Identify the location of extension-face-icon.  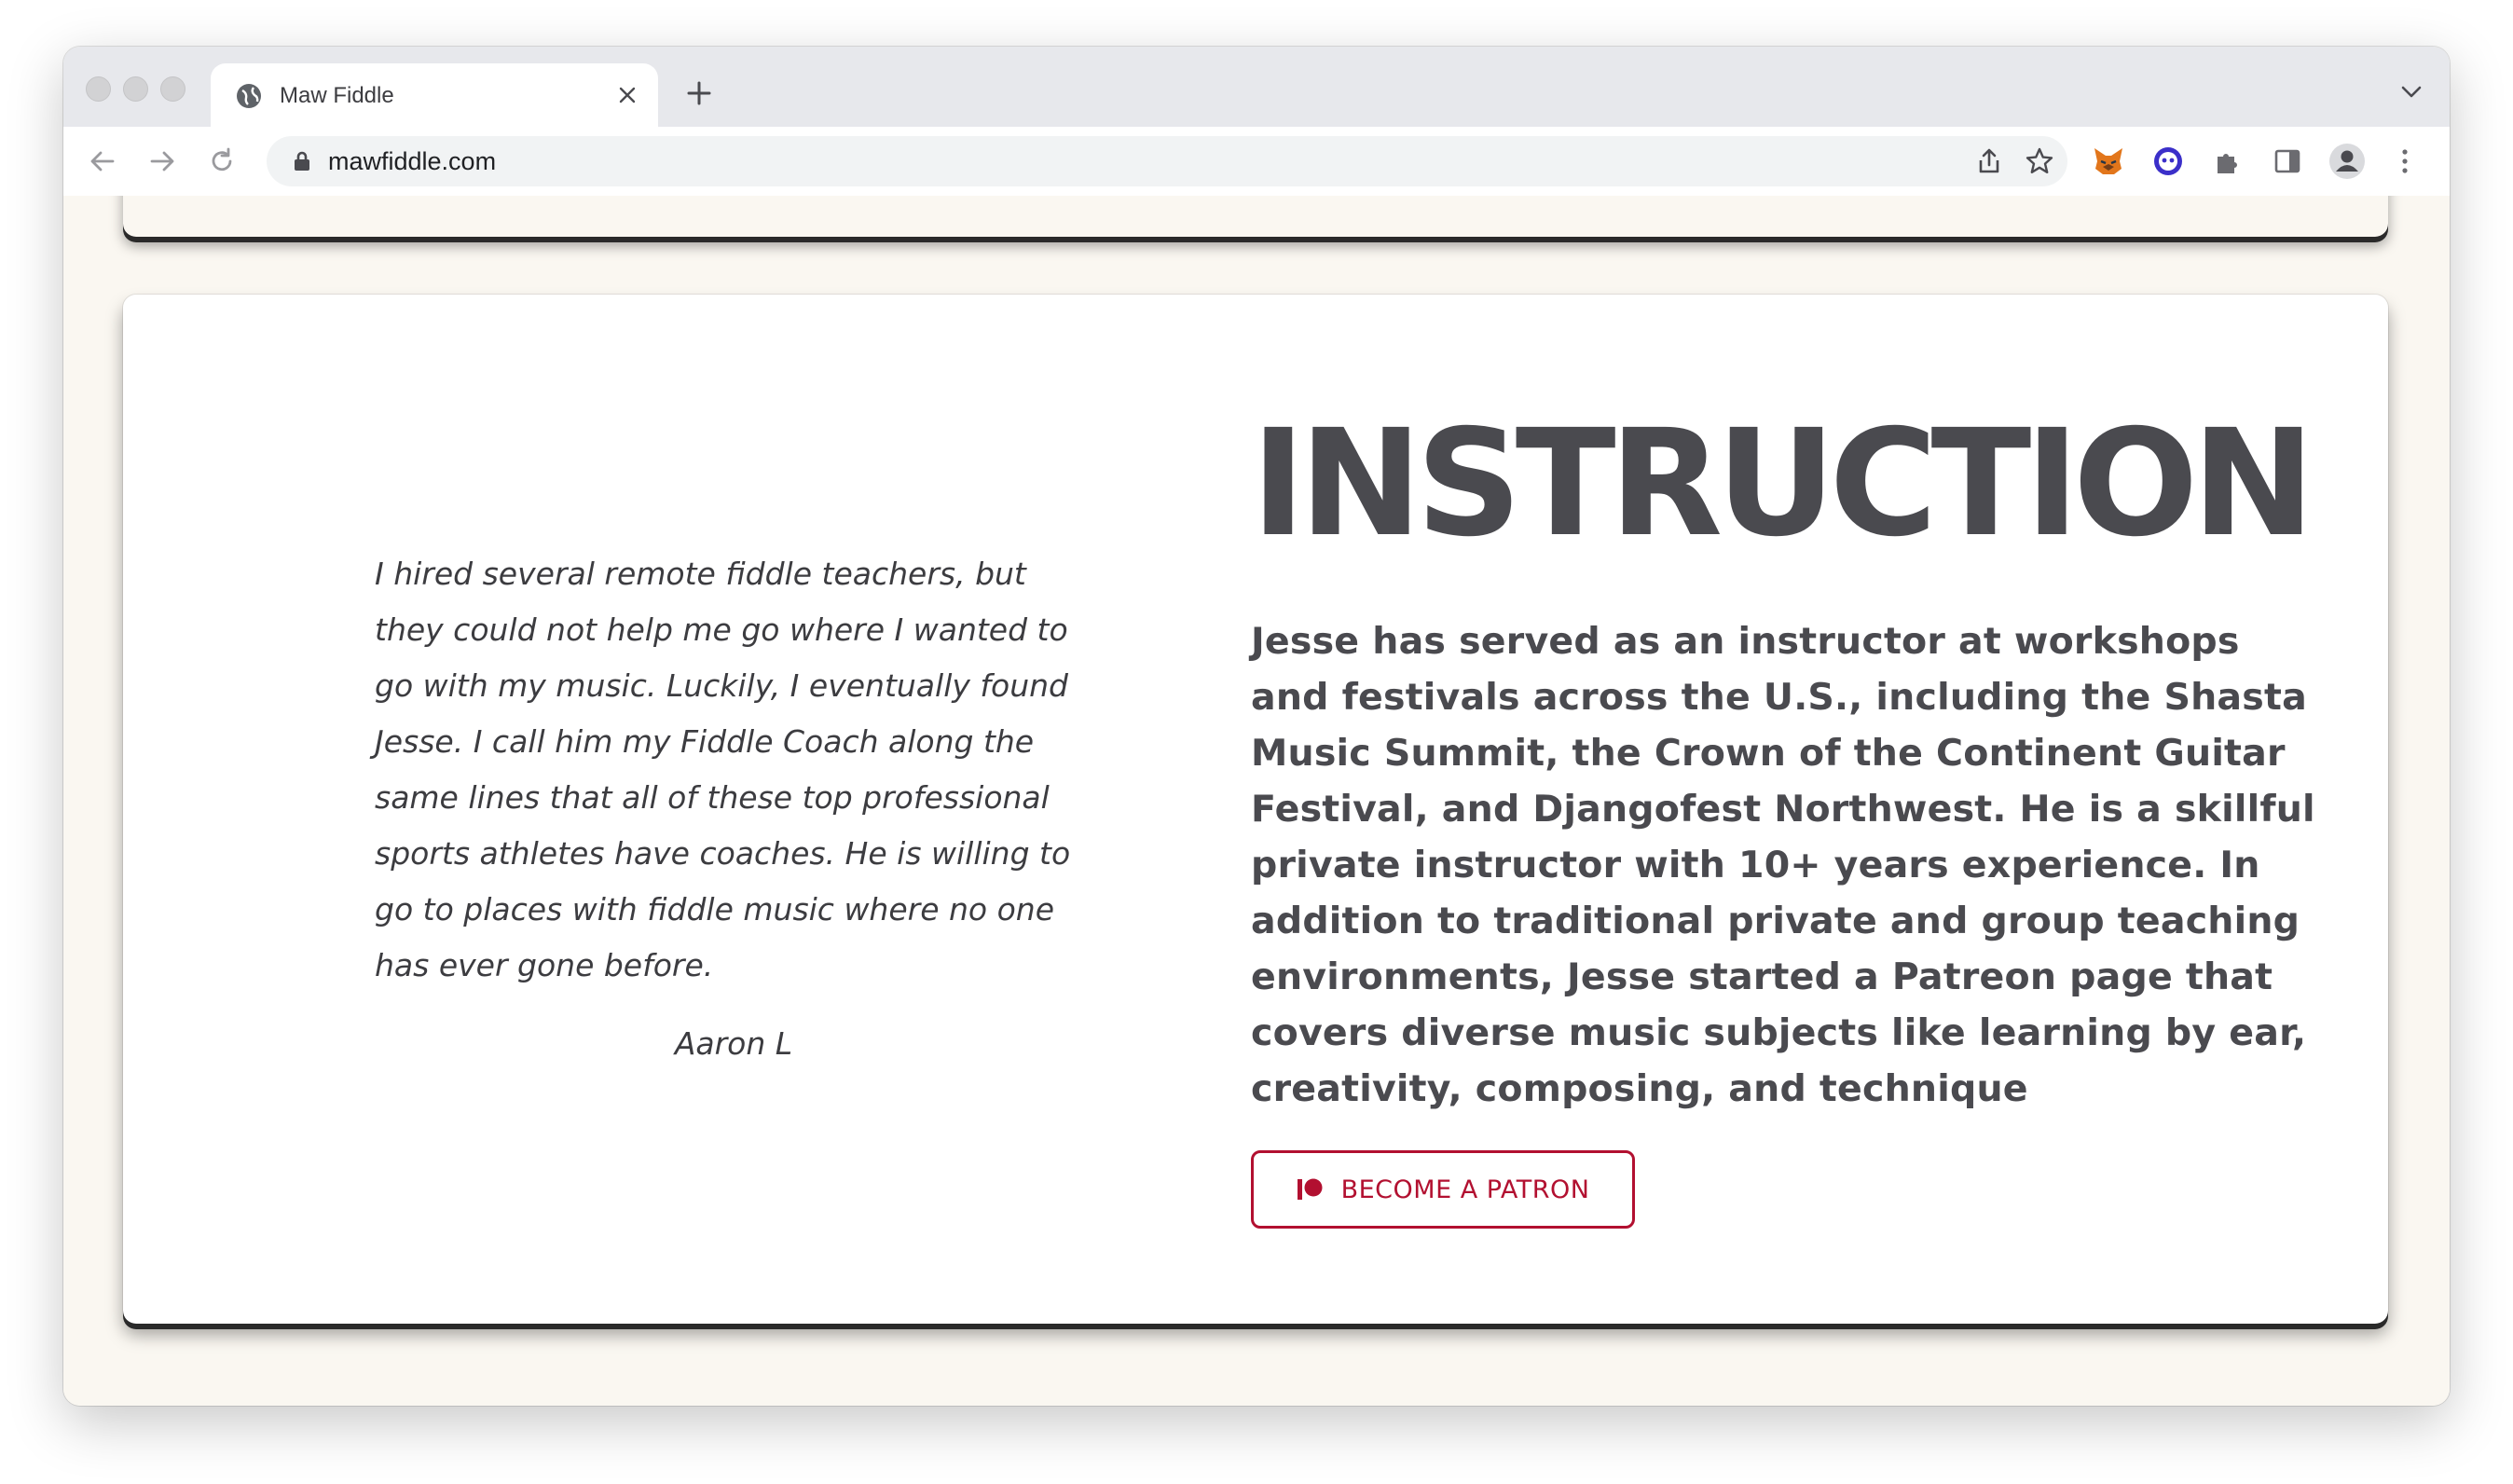
(2168, 161).